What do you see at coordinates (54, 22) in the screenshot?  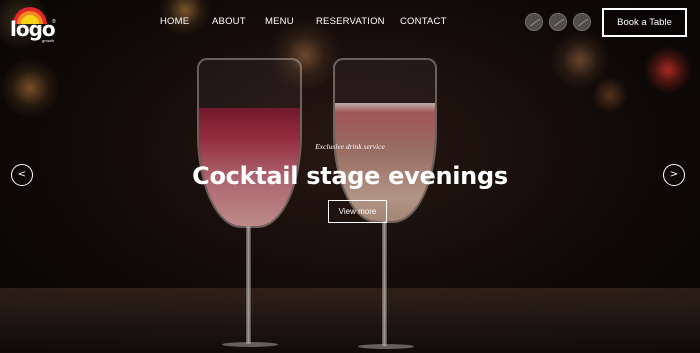 I see `logo-trademark: ®` at bounding box center [54, 22].